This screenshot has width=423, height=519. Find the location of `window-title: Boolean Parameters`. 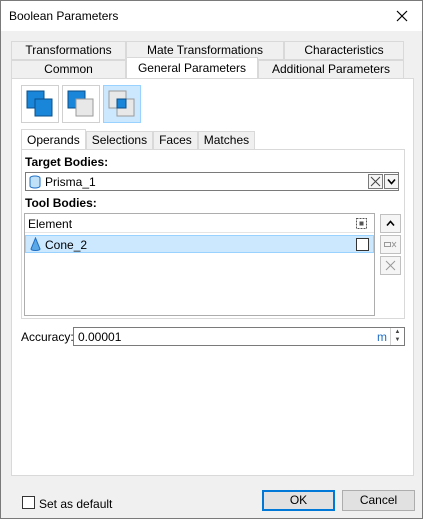

window-title: Boolean Parameters is located at coordinates (64, 16).